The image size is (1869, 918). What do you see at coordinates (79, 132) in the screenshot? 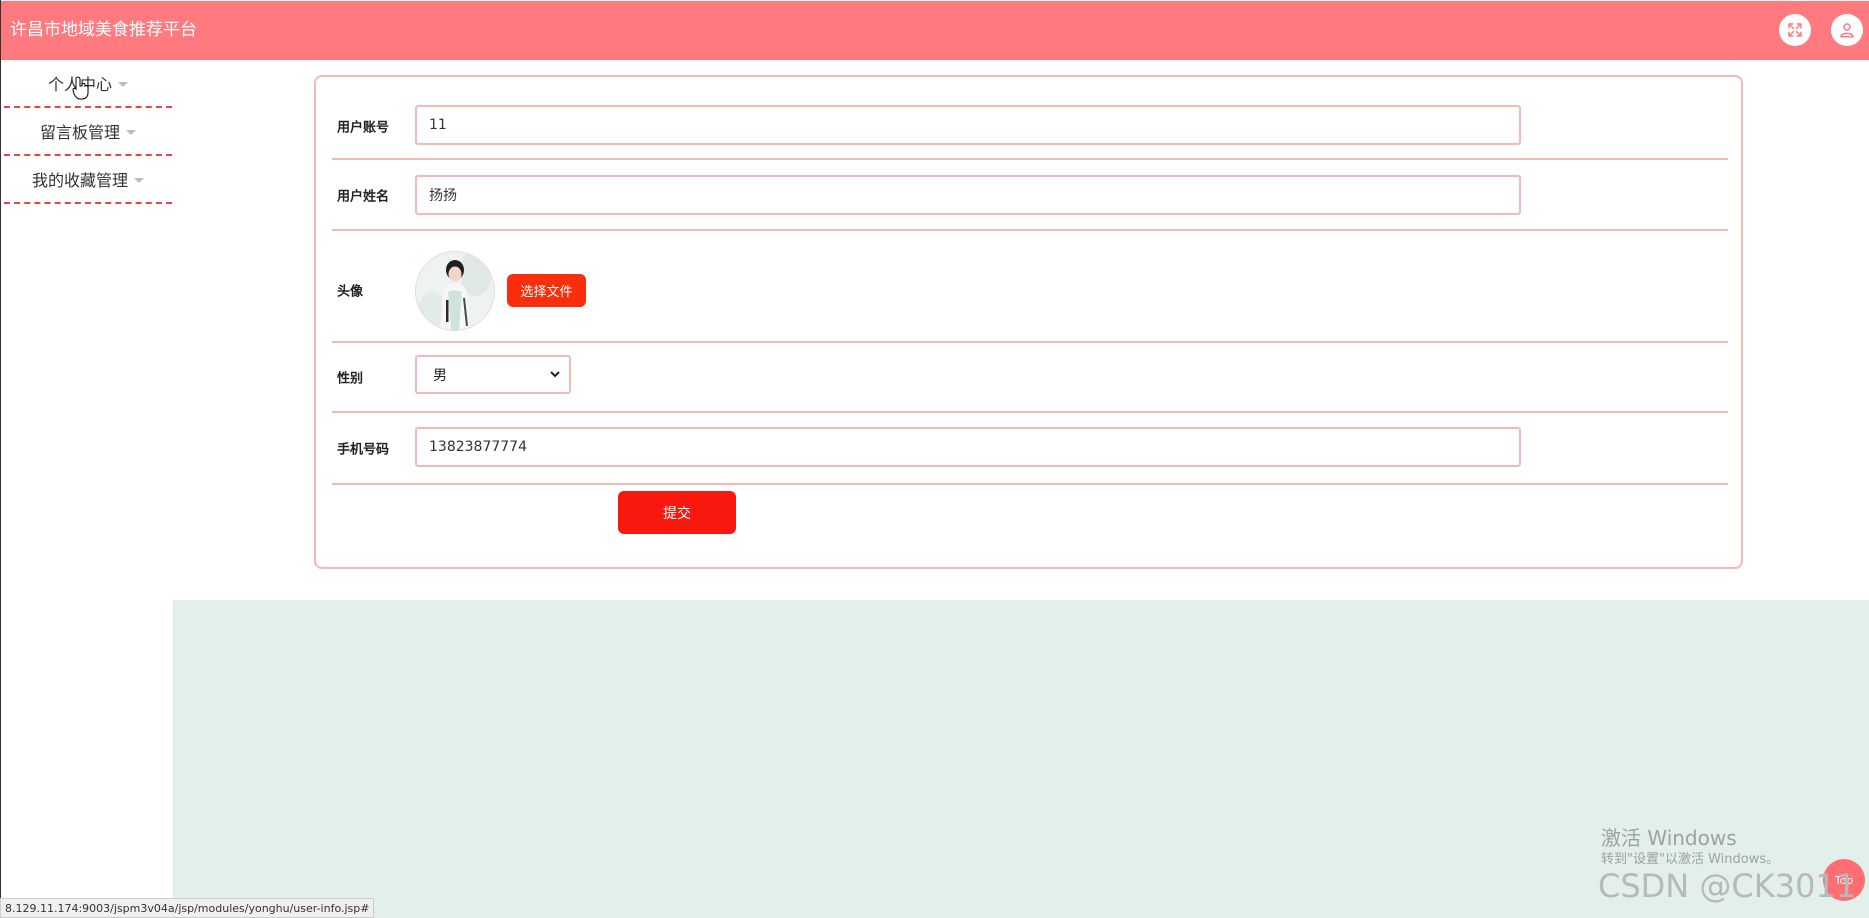
I see `sidebar-item-label: 留言板管理` at bounding box center [79, 132].